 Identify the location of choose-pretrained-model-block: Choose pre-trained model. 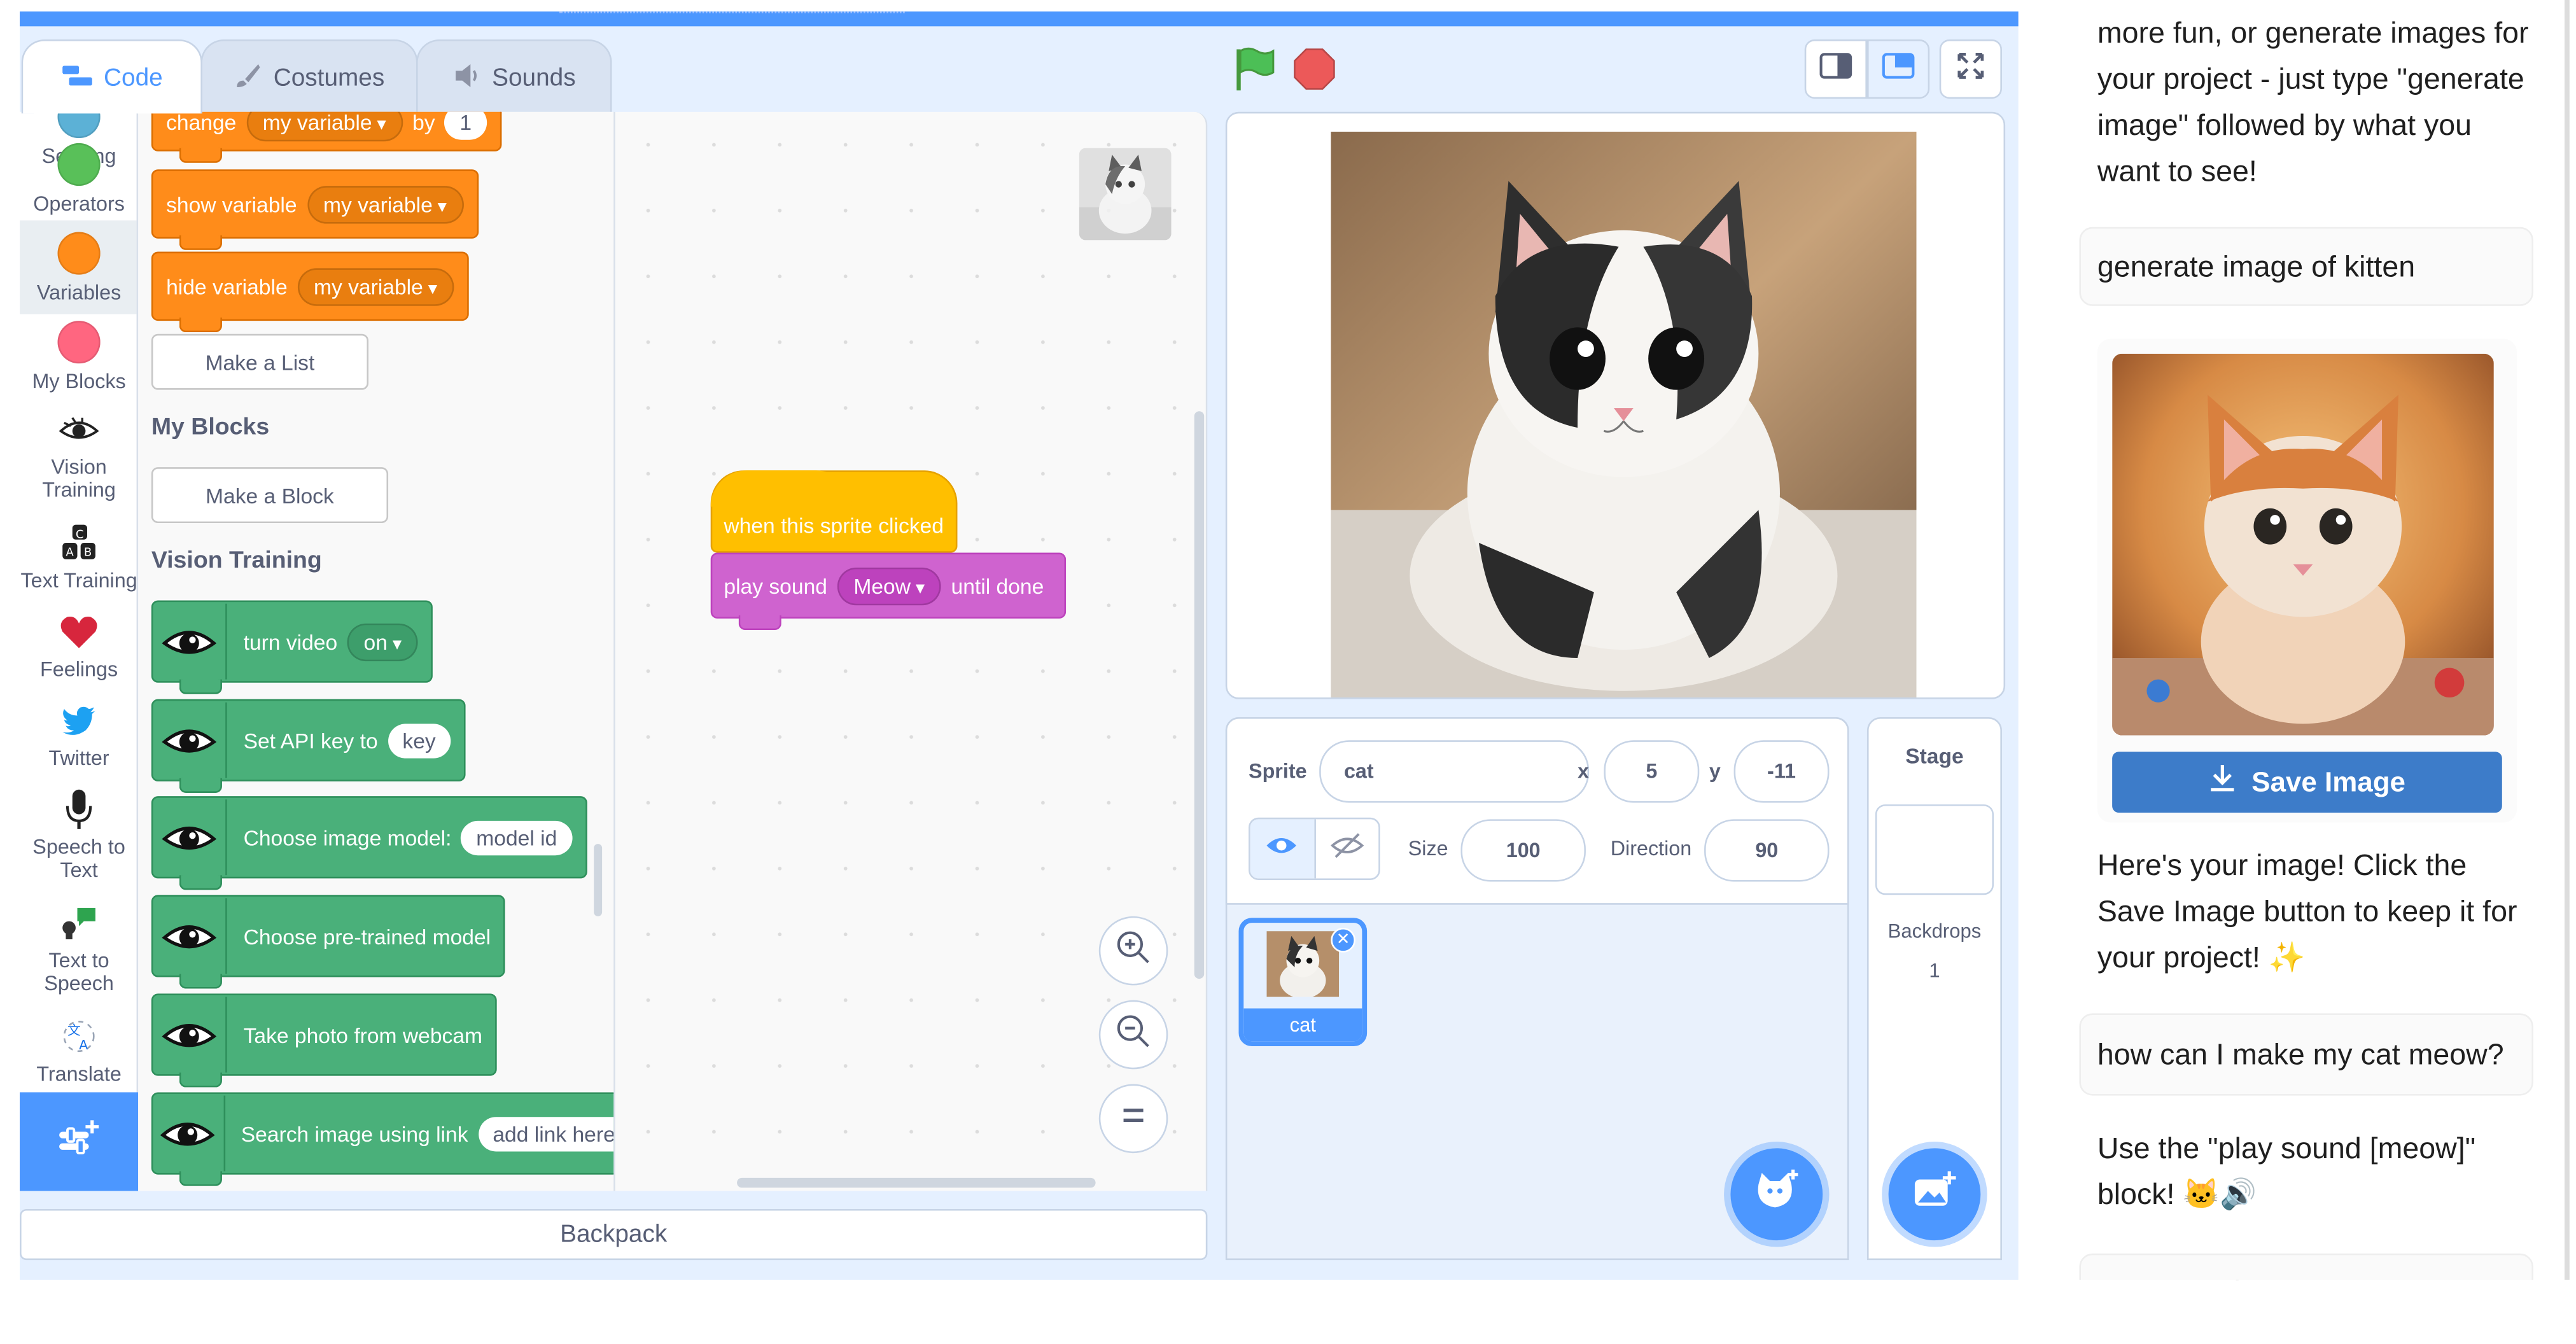
(328, 942).